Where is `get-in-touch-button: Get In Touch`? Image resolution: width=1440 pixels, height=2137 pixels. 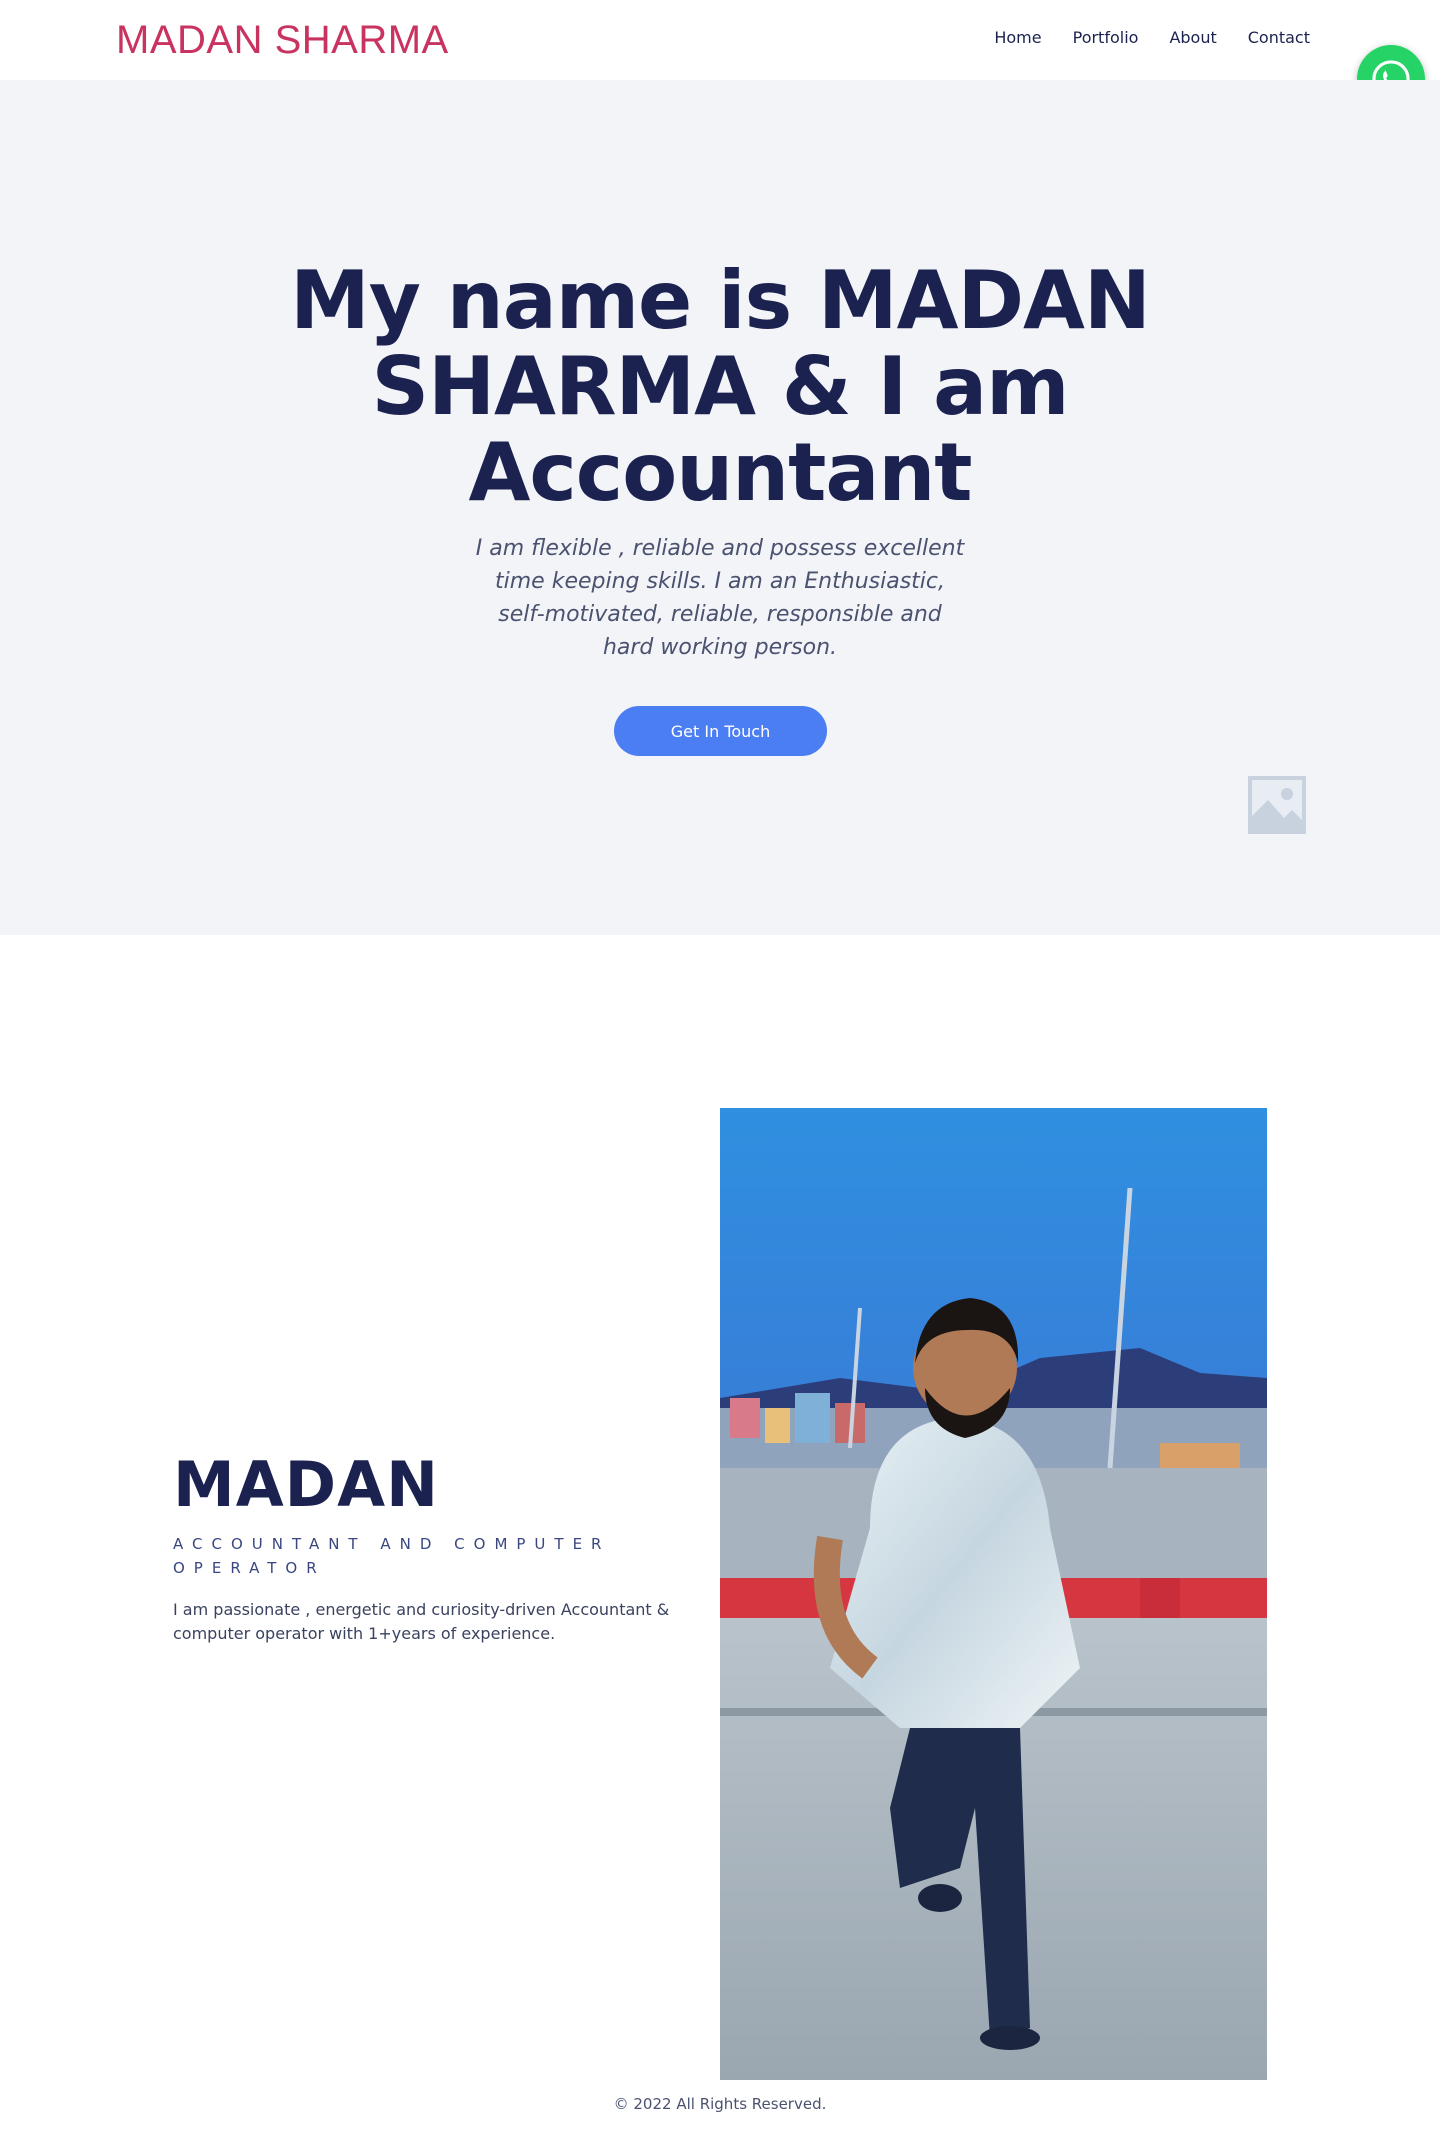
get-in-touch-button: Get In Touch is located at coordinates (720, 731).